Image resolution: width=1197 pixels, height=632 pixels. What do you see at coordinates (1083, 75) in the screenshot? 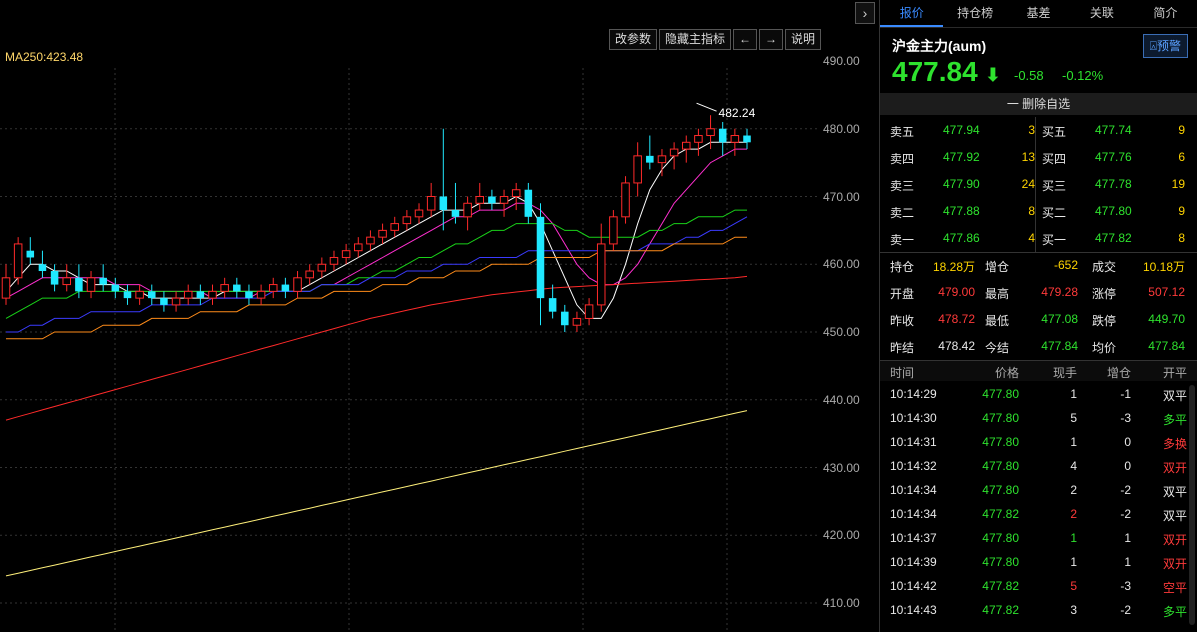
I see `price-change-percent: -0.12%` at bounding box center [1083, 75].